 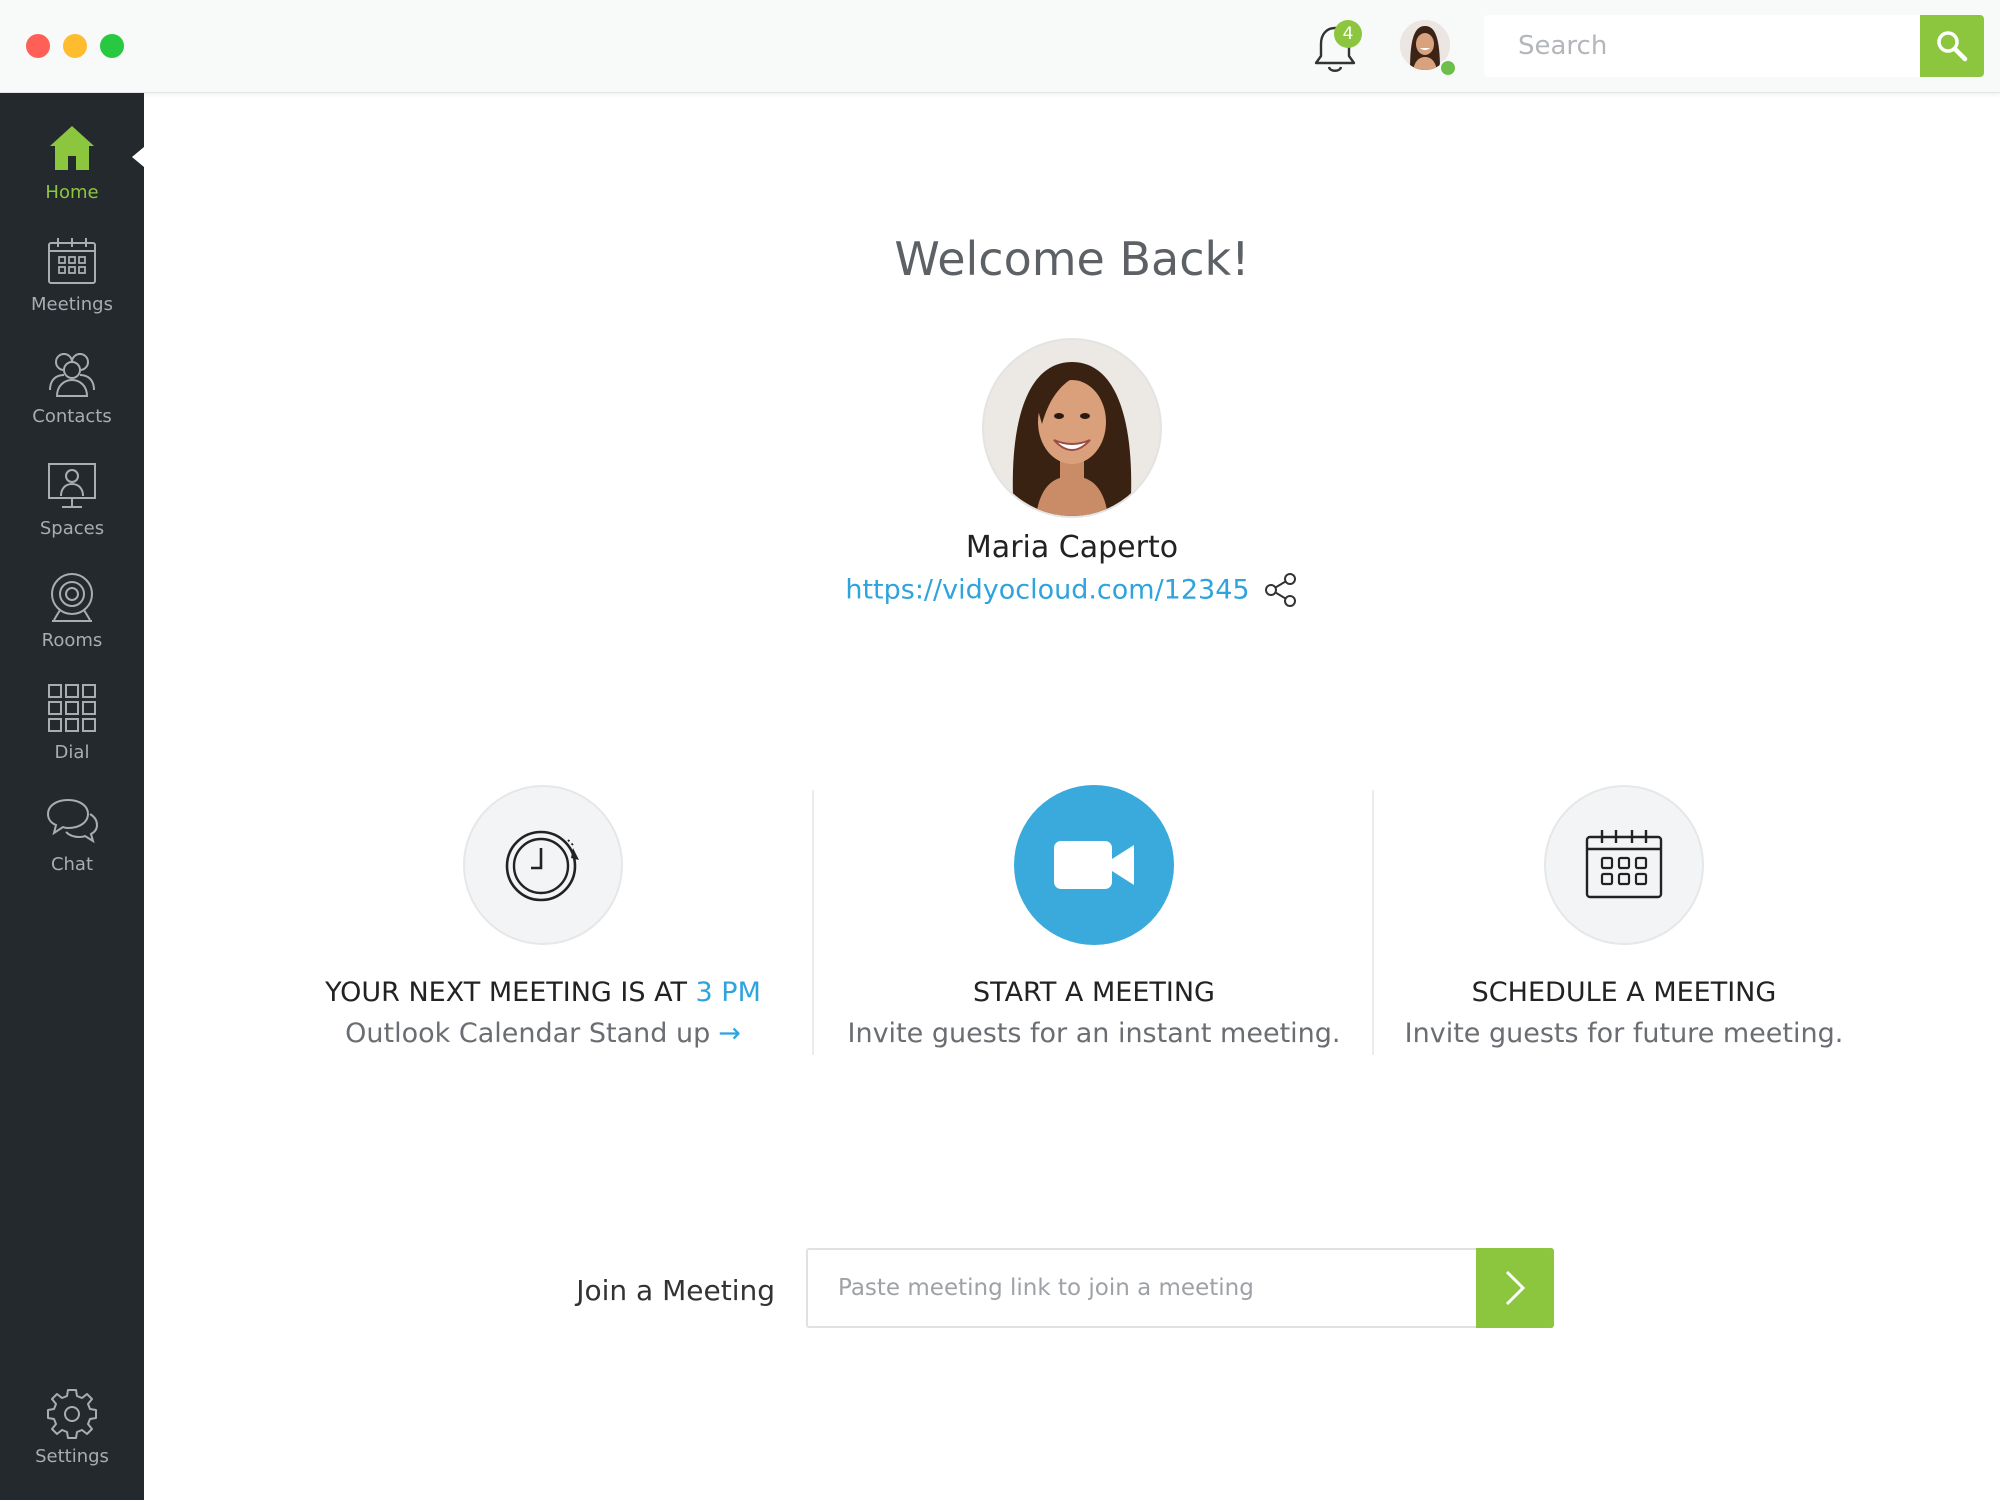 I want to click on online-status-dot, so click(x=1448, y=68).